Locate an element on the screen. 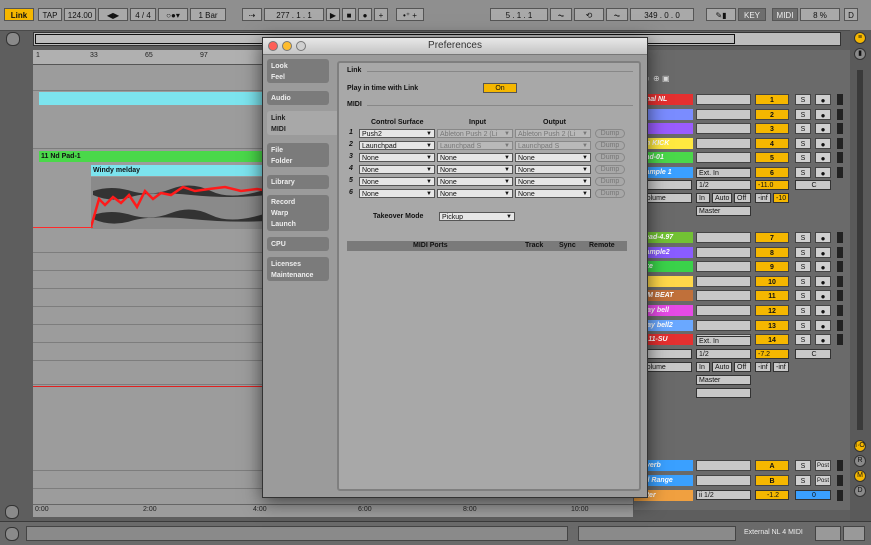 The width and height of the screenshot is (871, 545). clip-melody-waveform is located at coordinates (179, 203).